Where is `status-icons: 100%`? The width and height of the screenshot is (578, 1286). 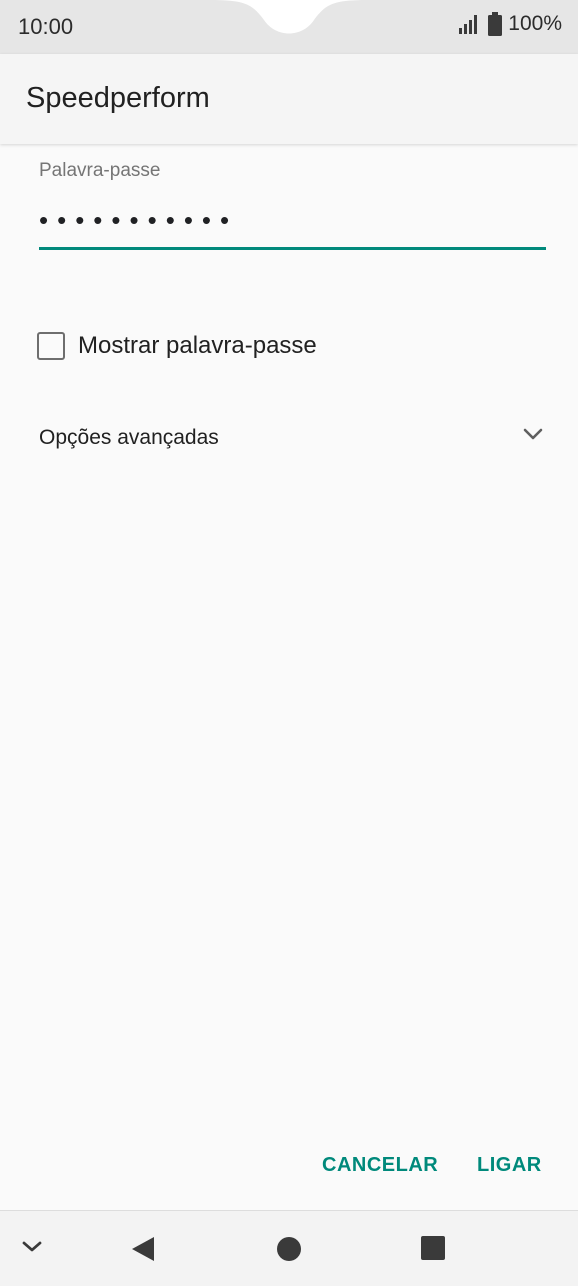
status-icons: 100% is located at coordinates (510, 24).